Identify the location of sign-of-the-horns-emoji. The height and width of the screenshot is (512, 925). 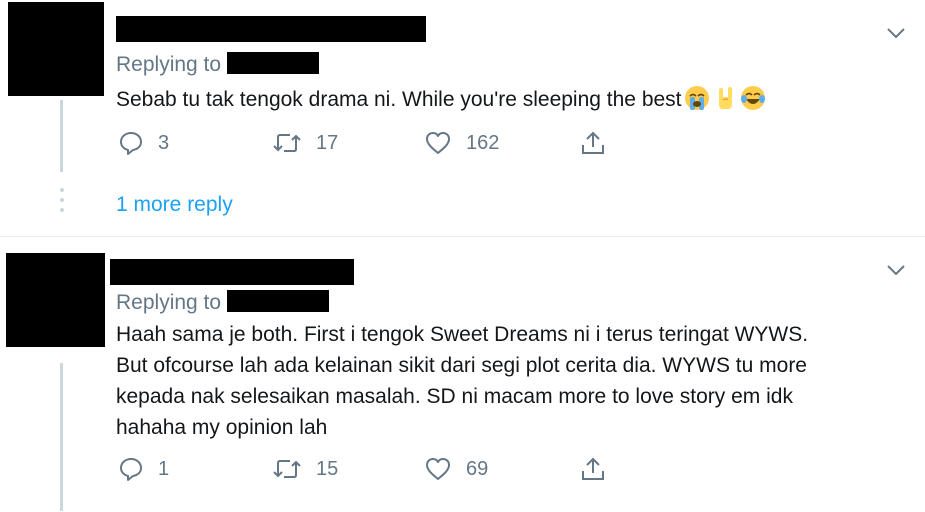
(725, 98).